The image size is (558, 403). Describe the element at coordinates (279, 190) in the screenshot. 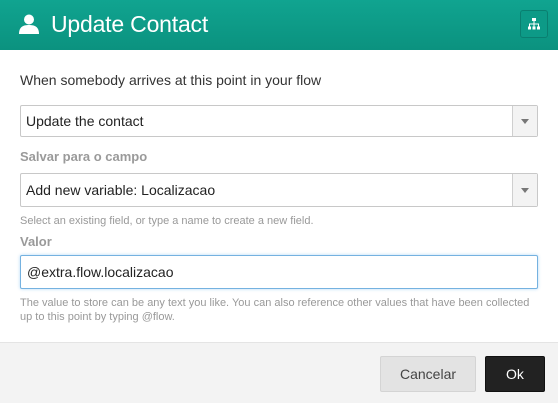

I see `field-select: Add new variable: Localizacao` at that location.